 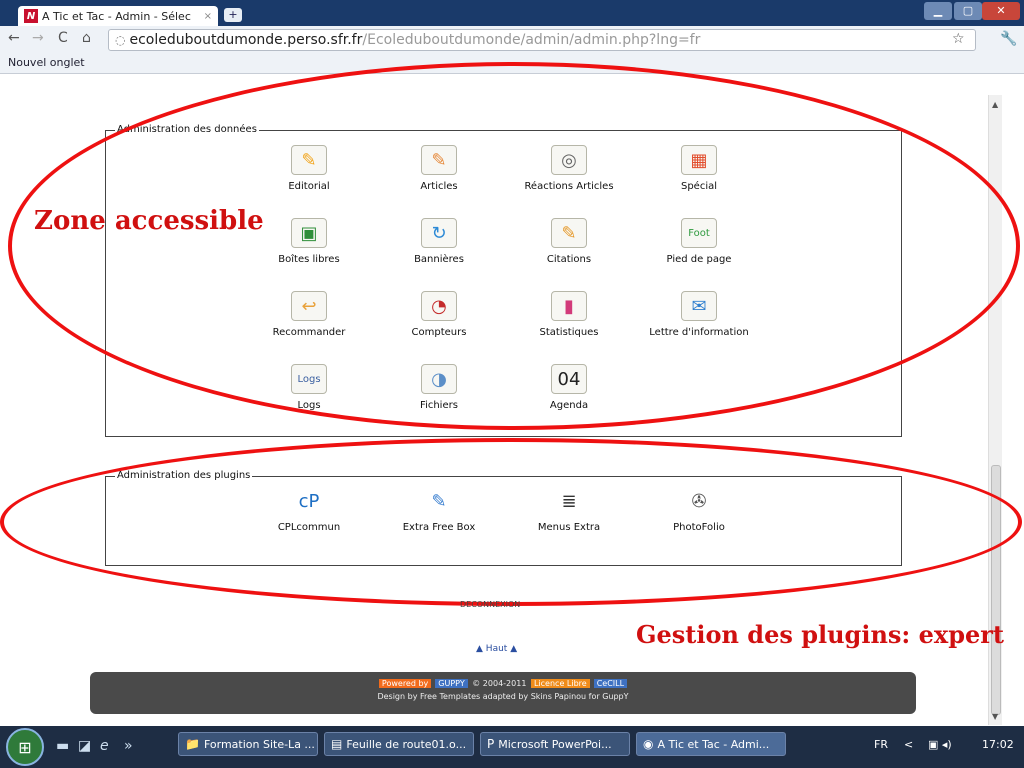 What do you see at coordinates (958, 39) in the screenshot?
I see `bookmark-star-icon: ☆` at bounding box center [958, 39].